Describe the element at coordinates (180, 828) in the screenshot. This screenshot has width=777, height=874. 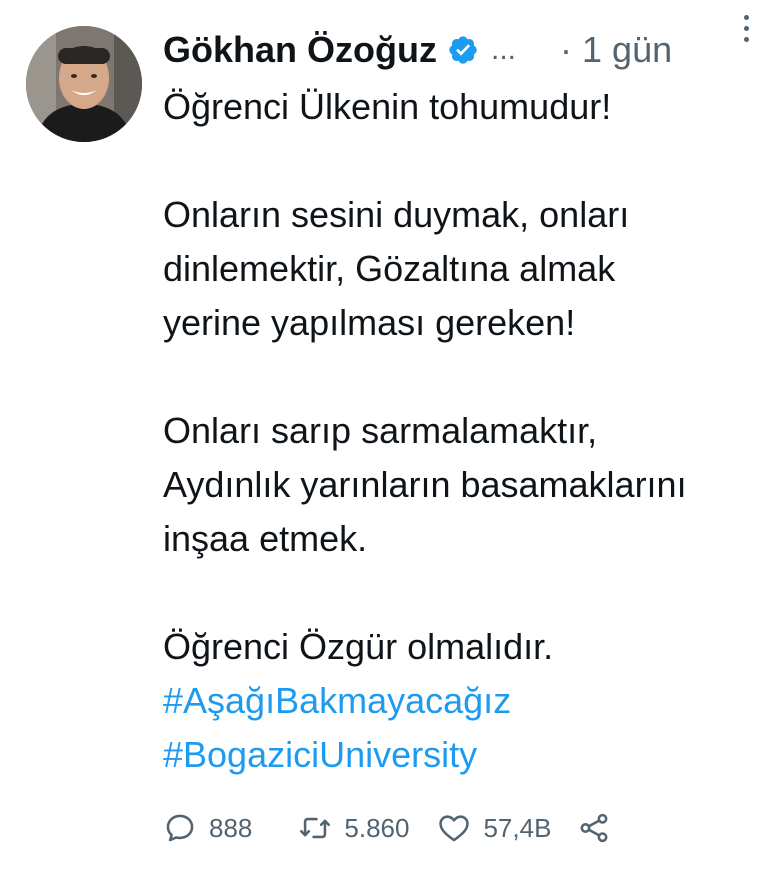
I see `reply-icon` at that location.